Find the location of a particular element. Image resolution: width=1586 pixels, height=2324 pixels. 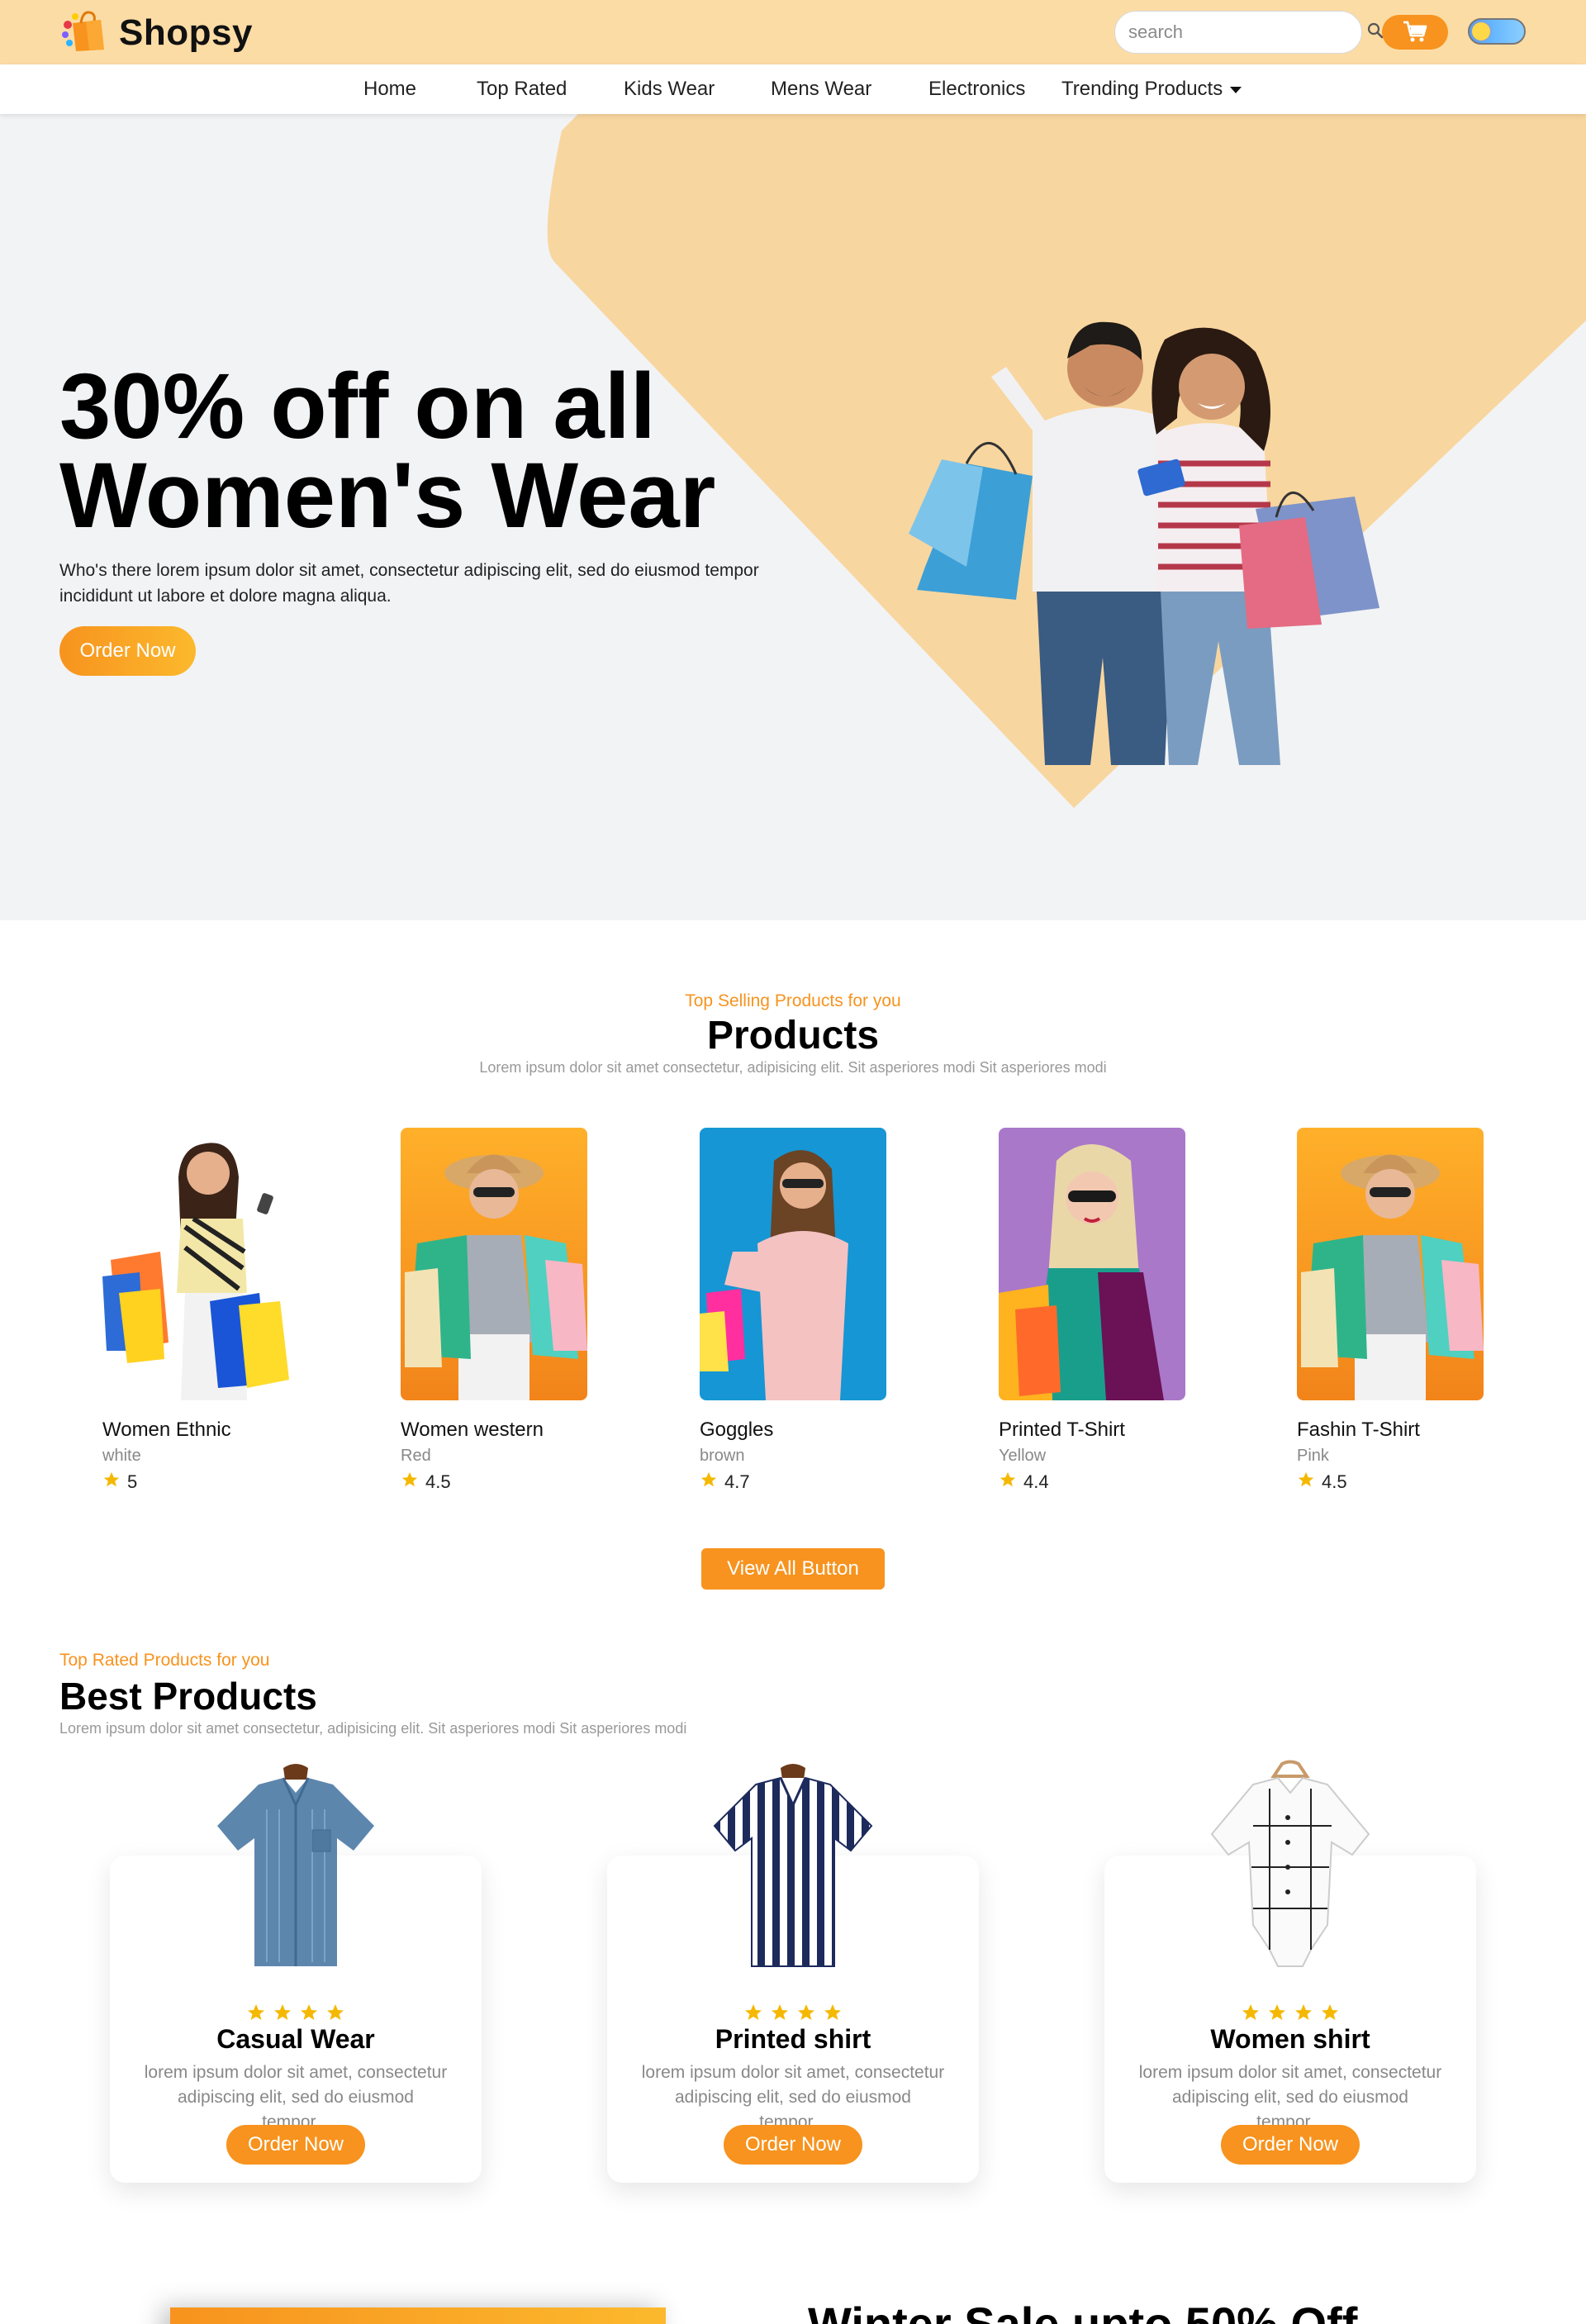

product-card: Goggles brown 4.7 is located at coordinates (793, 1311).